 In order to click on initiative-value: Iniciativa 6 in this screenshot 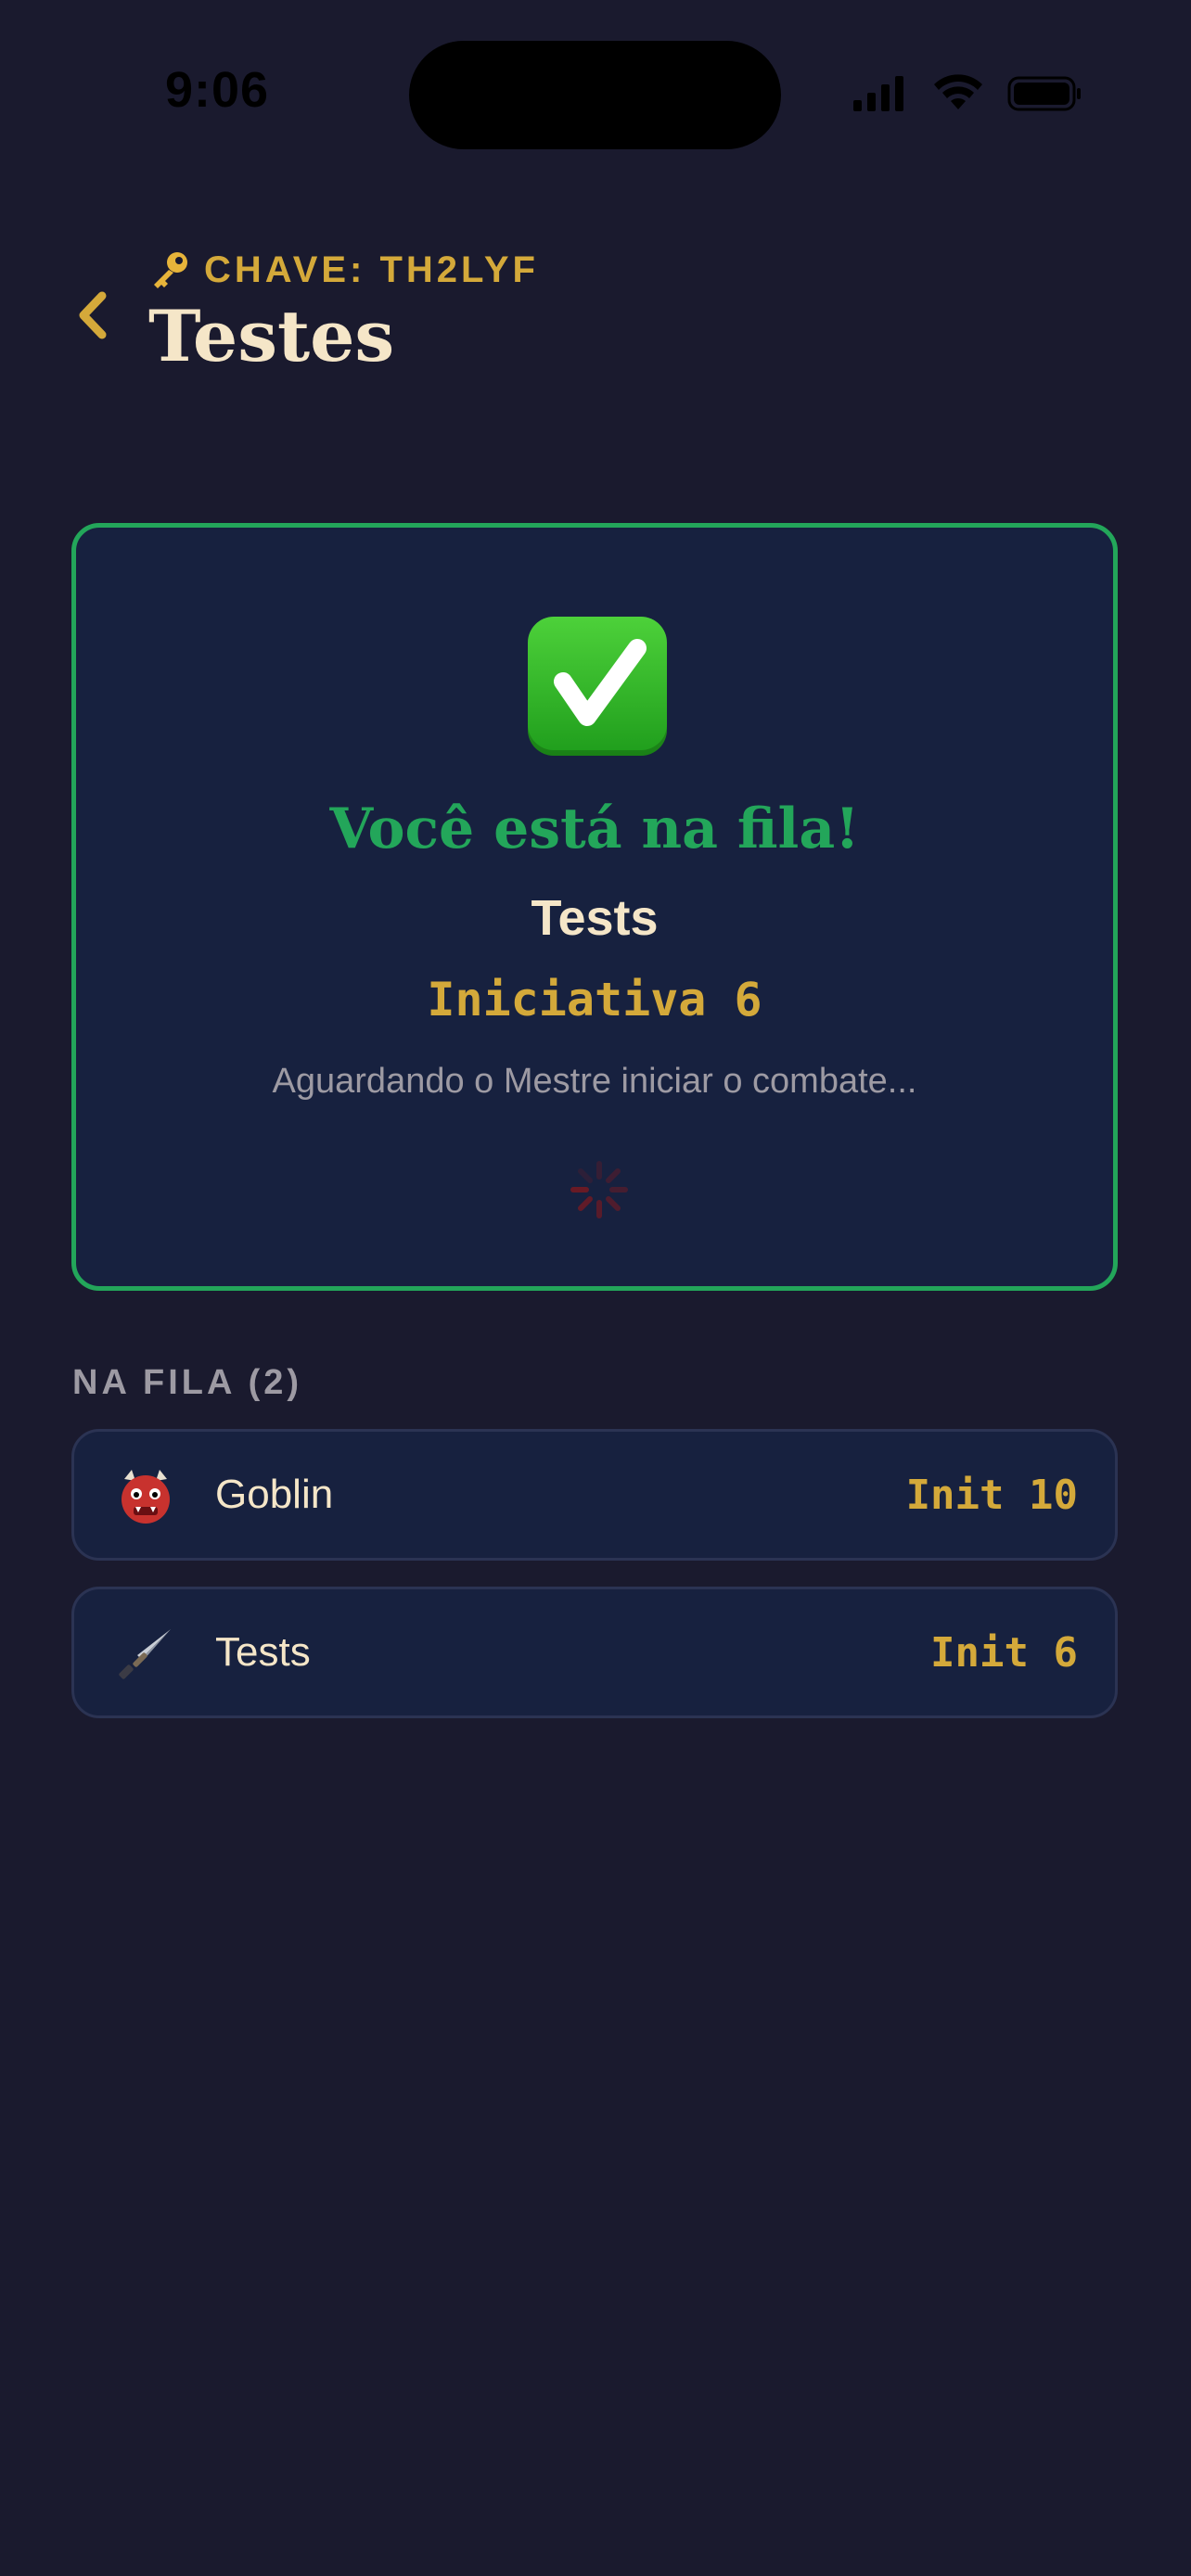, I will do `click(594, 1000)`.